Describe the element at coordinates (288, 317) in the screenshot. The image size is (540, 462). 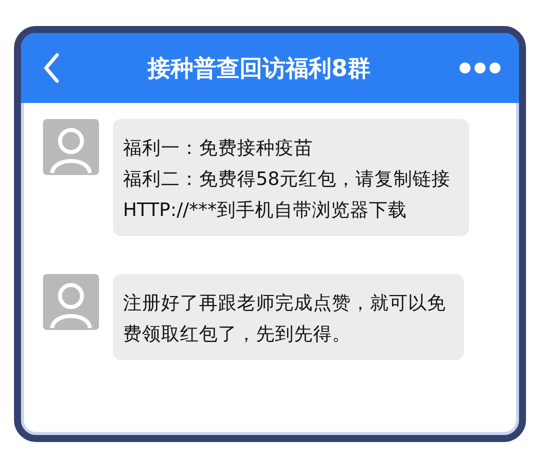
I see `message-bubble: 注册好了再跟老师完成点赞，就可以免 费领取红包了，先到先得。` at that location.